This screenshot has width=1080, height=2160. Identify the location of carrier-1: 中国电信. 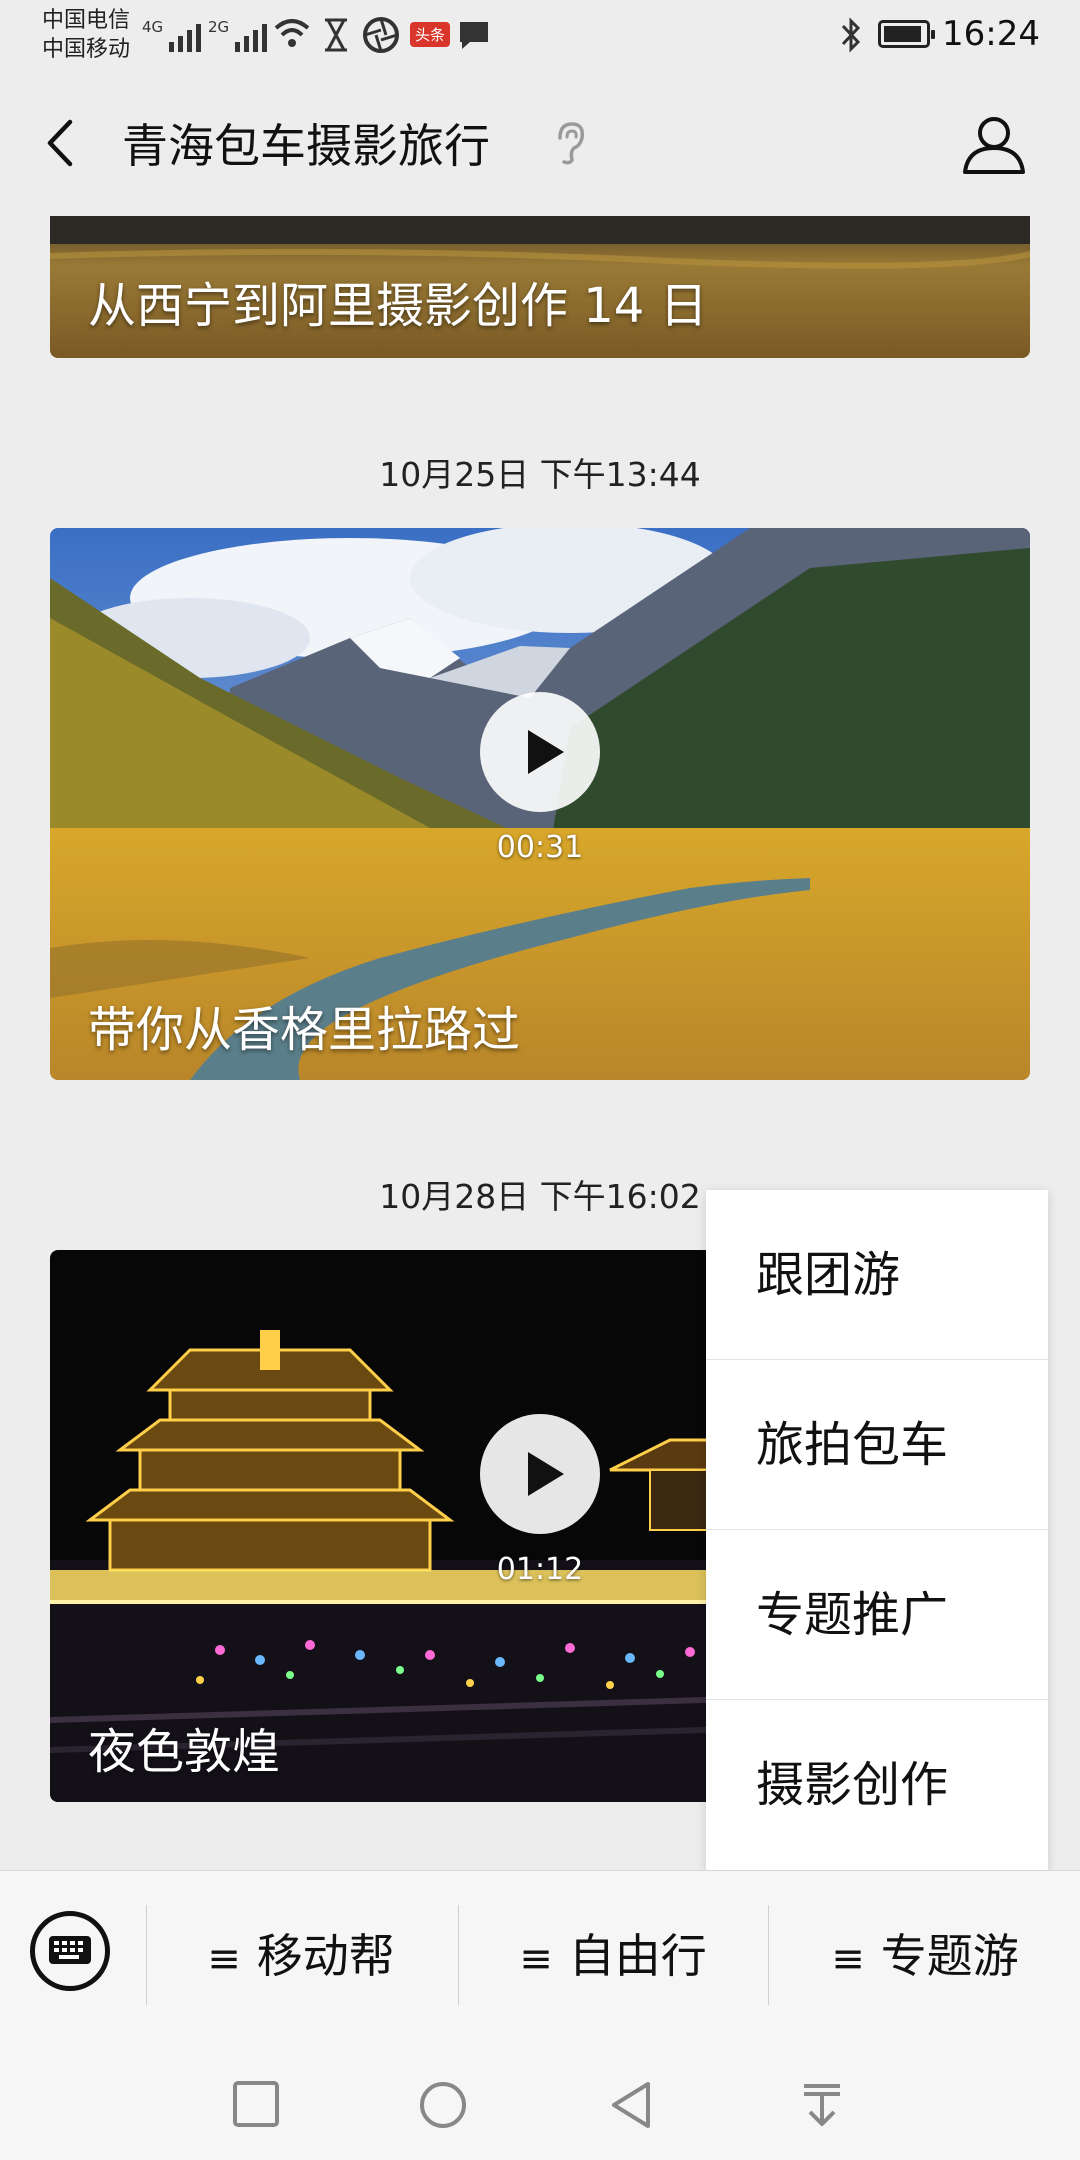
(86, 20).